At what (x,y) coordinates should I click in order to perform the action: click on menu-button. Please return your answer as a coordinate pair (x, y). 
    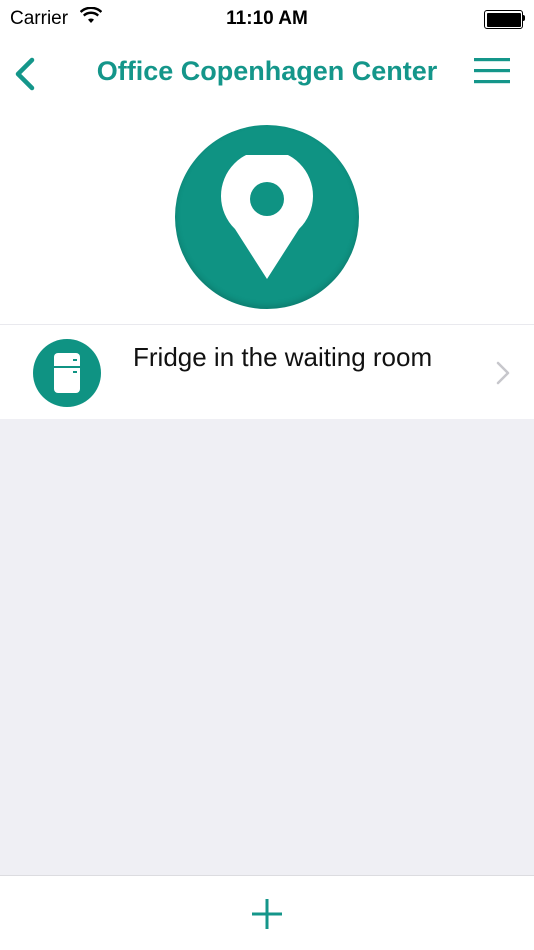
    Looking at the image, I should click on (491, 72).